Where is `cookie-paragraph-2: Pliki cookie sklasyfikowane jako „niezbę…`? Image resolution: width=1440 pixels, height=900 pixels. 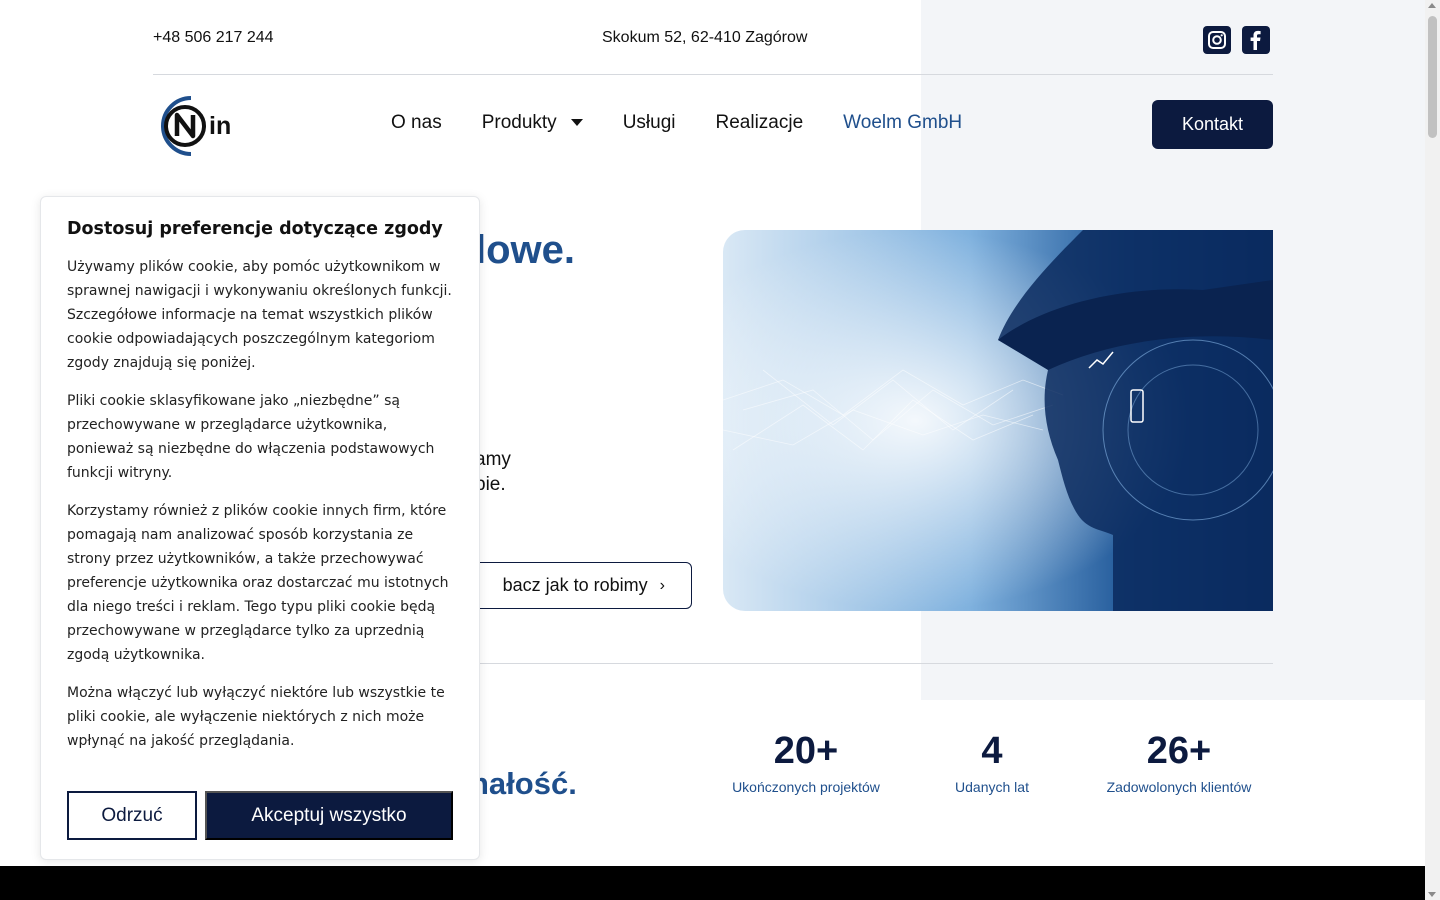 cookie-paragraph-2: Pliki cookie sklasyfikowane jako „niezbę… is located at coordinates (251, 437).